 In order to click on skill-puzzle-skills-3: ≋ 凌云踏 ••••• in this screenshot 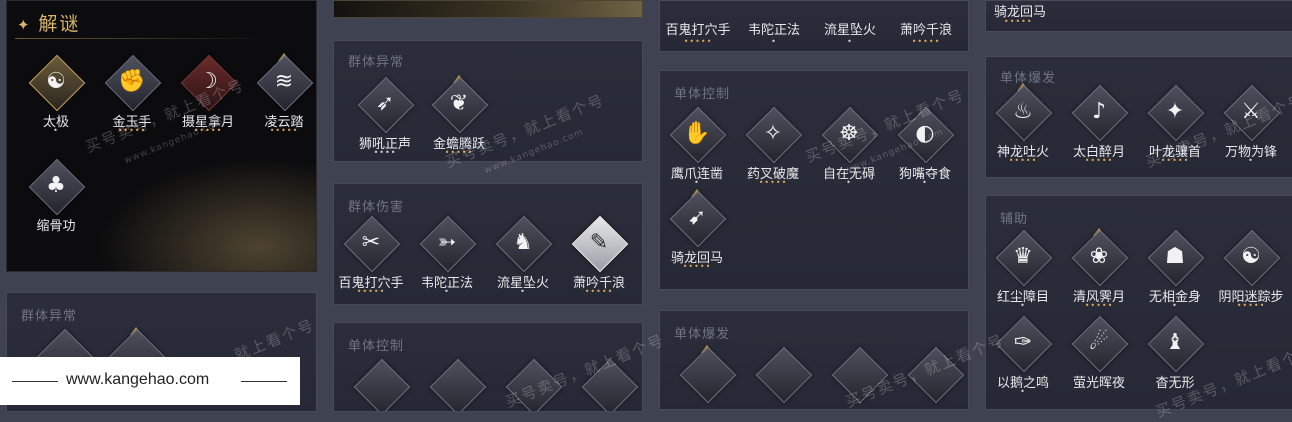, I will do `click(281, 94)`.